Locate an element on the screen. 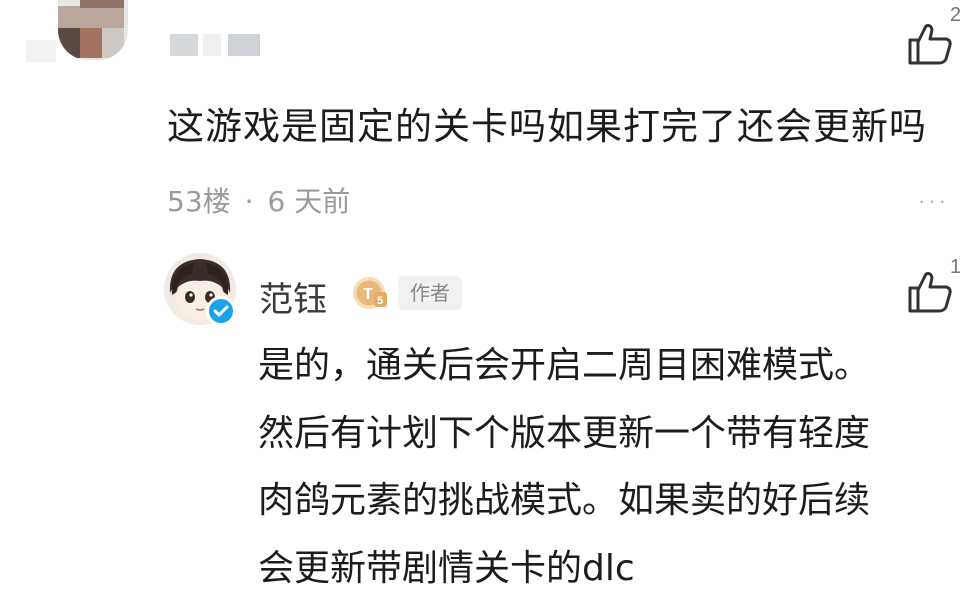  author-name: 范钰 is located at coordinates (293, 296).